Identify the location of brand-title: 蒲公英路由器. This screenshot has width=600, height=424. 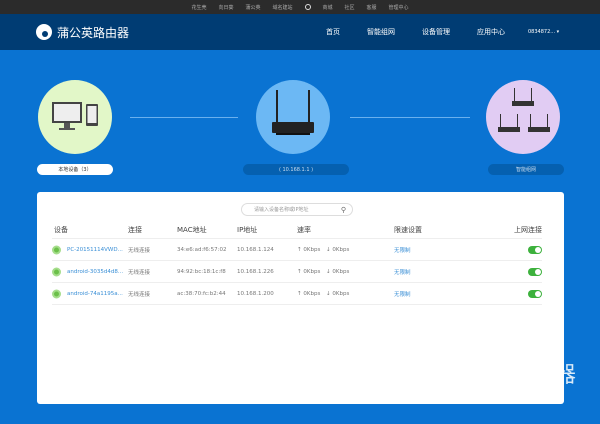
(93, 32).